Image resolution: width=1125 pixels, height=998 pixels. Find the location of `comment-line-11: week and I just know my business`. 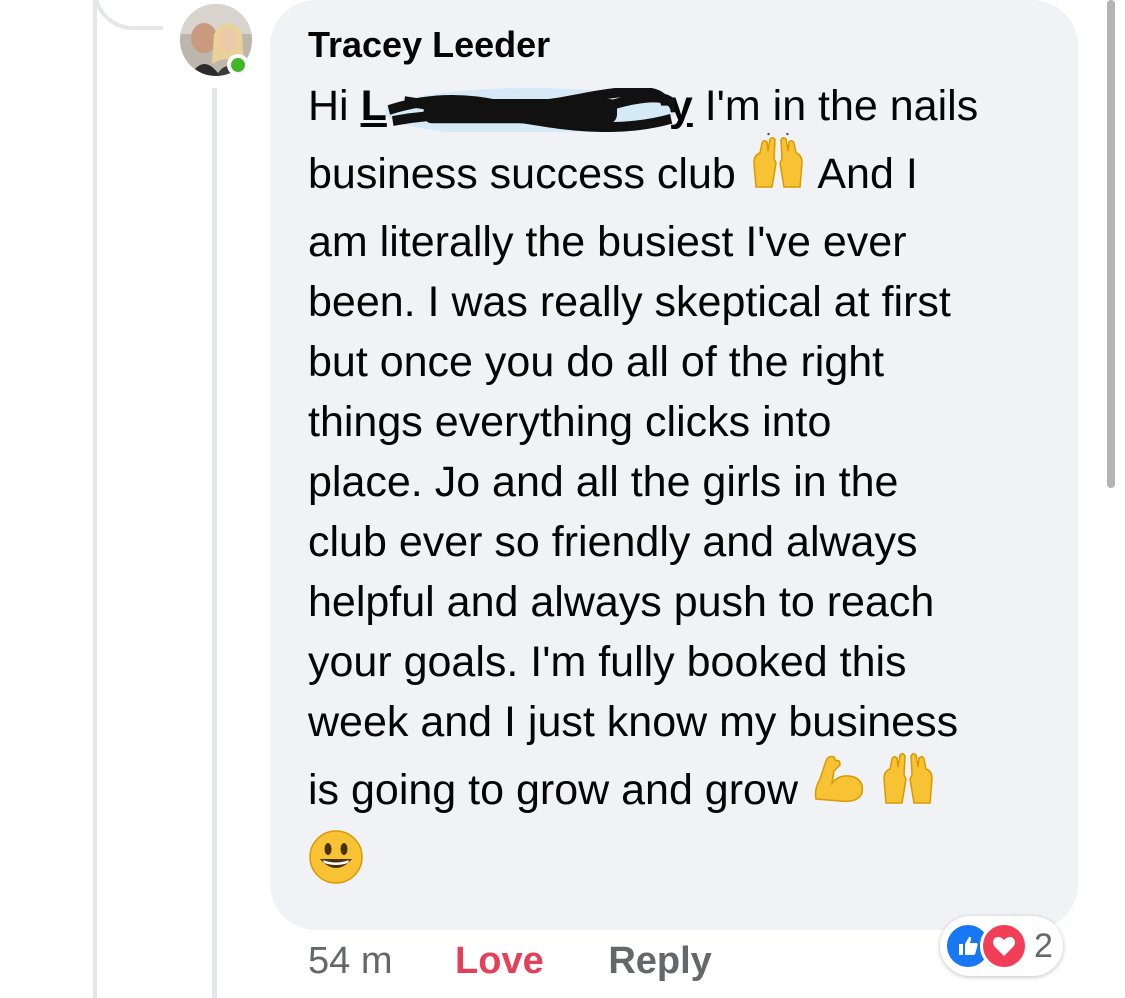

comment-line-11: week and I just know my business is located at coordinates (633, 722).